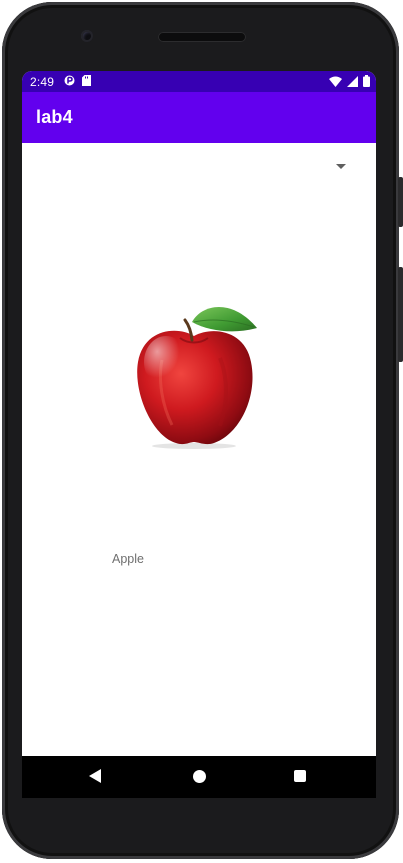 Image resolution: width=403 pixels, height=863 pixels. What do you see at coordinates (95, 776) in the screenshot?
I see `back-button` at bounding box center [95, 776].